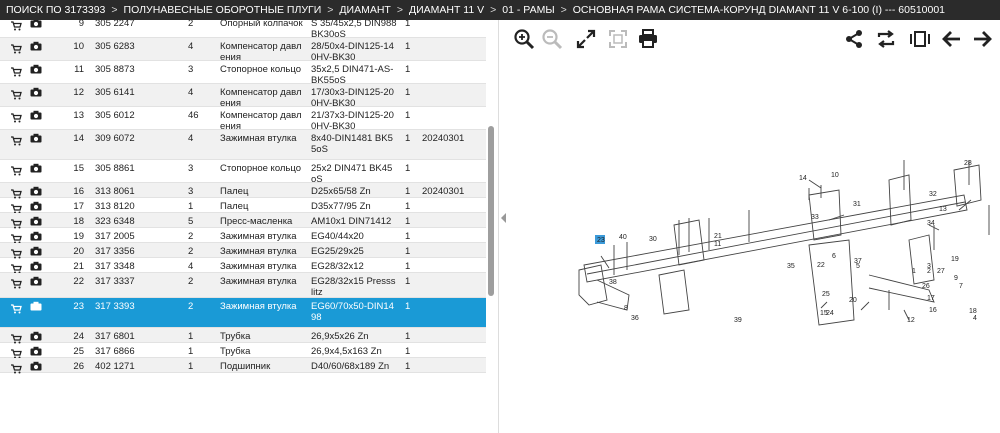  I want to click on table-row: 26 402 1271 1 Подшипник D40/60/68x189 Zn 1, so click(243, 366).